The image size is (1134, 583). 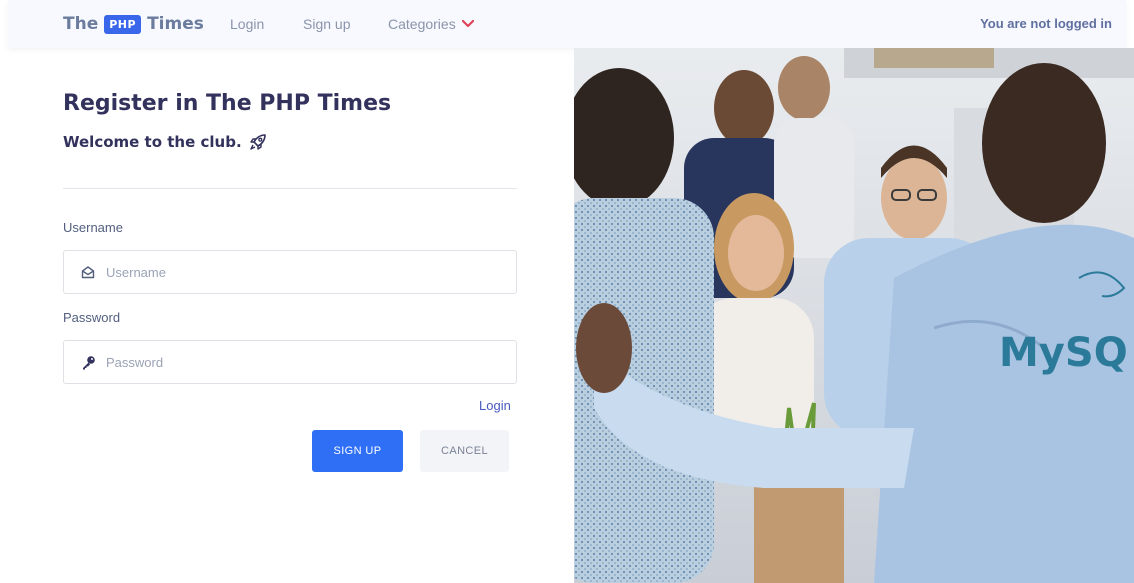 I want to click on nav-categories-dropdown: Categories, so click(x=431, y=24).